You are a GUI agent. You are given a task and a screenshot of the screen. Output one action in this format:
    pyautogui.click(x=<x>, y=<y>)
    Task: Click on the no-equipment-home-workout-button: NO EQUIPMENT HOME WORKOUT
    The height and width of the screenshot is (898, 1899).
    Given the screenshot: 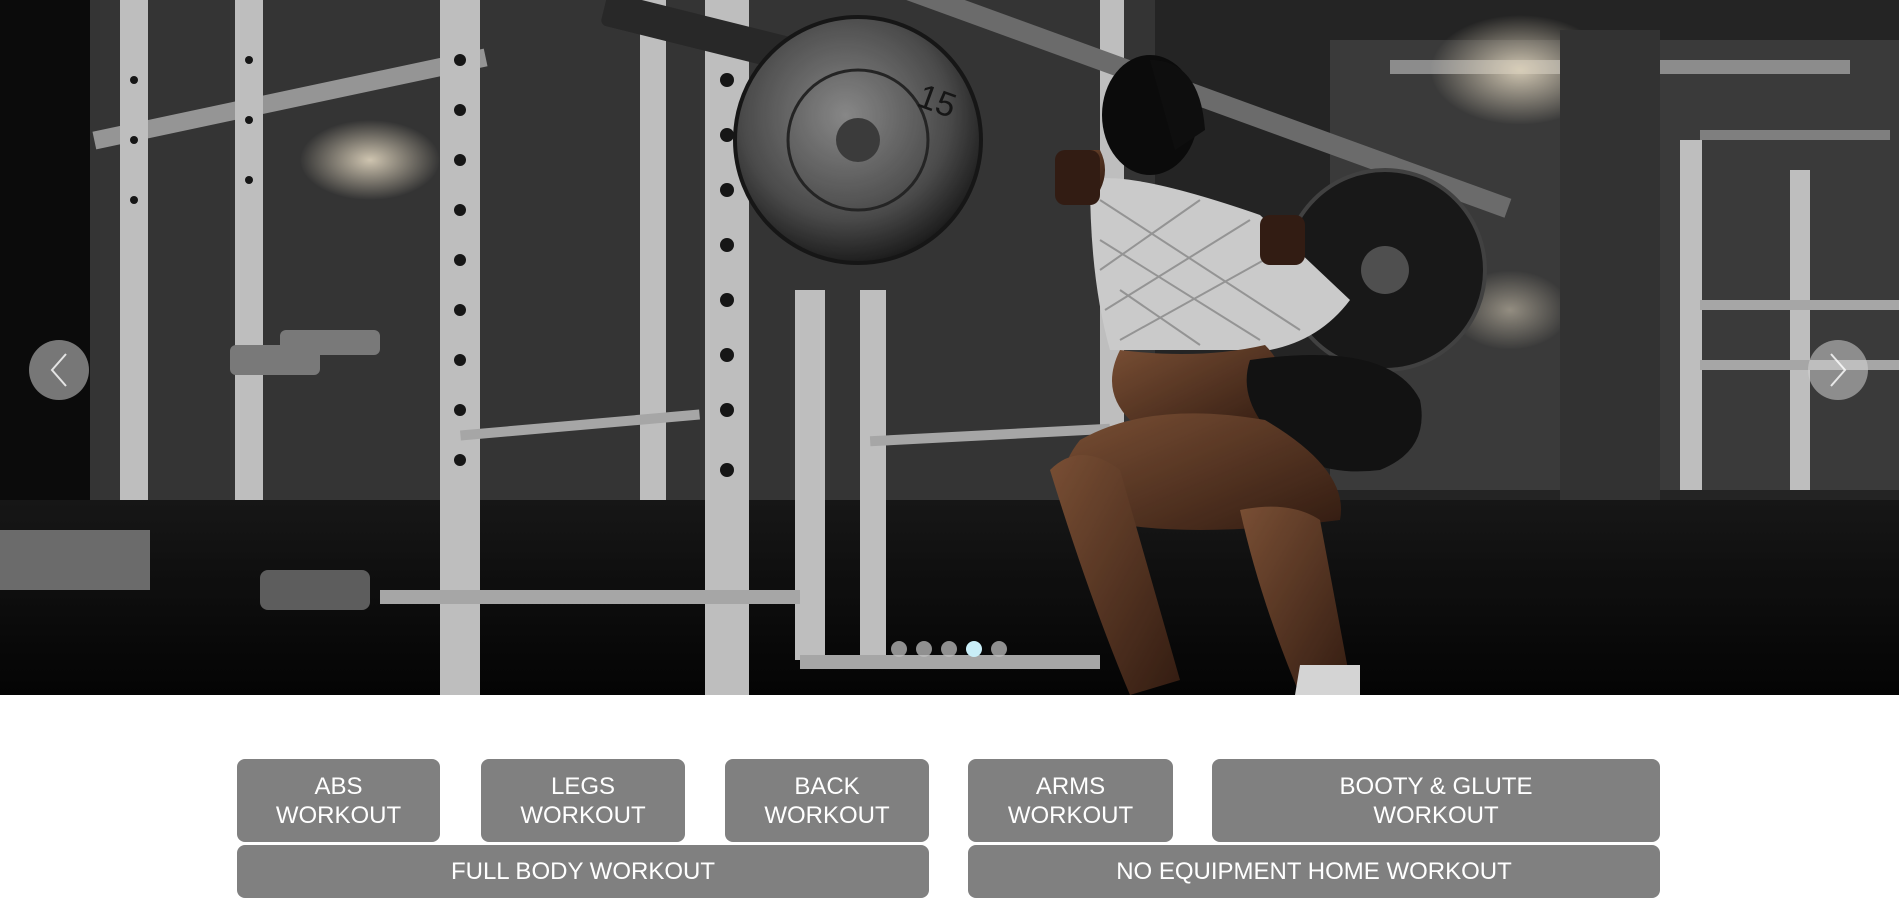 What is the action you would take?
    pyautogui.click(x=1314, y=871)
    